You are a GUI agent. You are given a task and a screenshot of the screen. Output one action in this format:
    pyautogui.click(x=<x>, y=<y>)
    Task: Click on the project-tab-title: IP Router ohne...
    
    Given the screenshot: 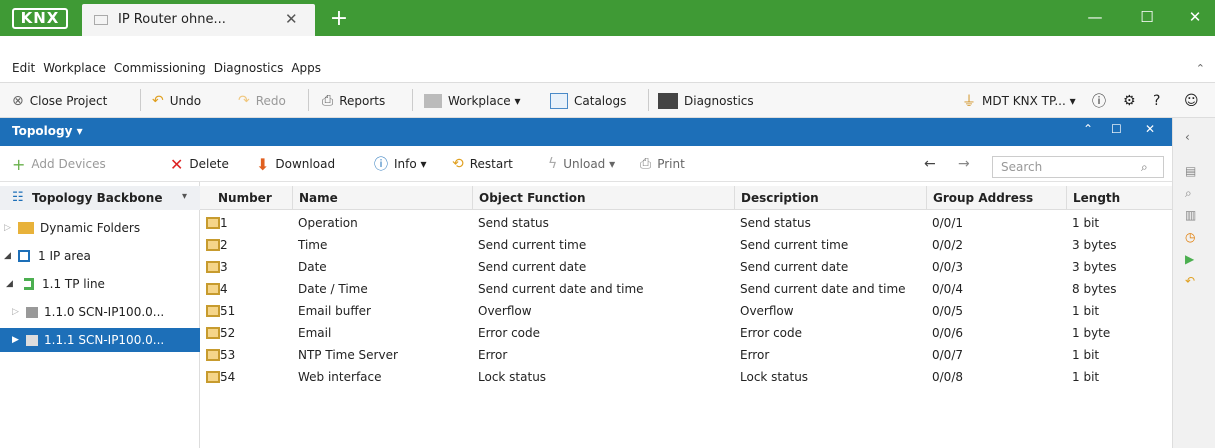 What is the action you would take?
    pyautogui.click(x=172, y=19)
    